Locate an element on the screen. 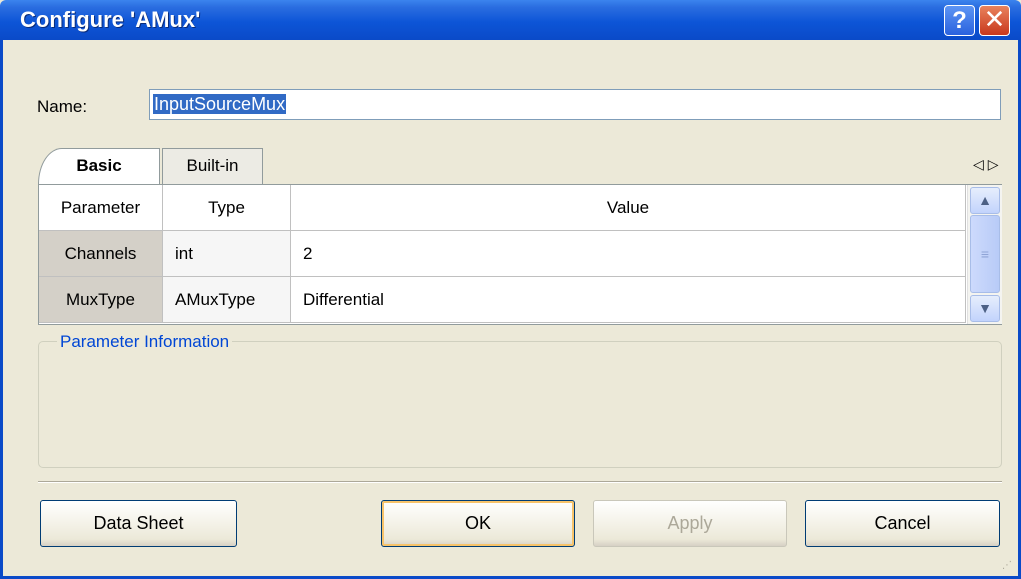  tab-built-in: Built-in is located at coordinates (212, 166).